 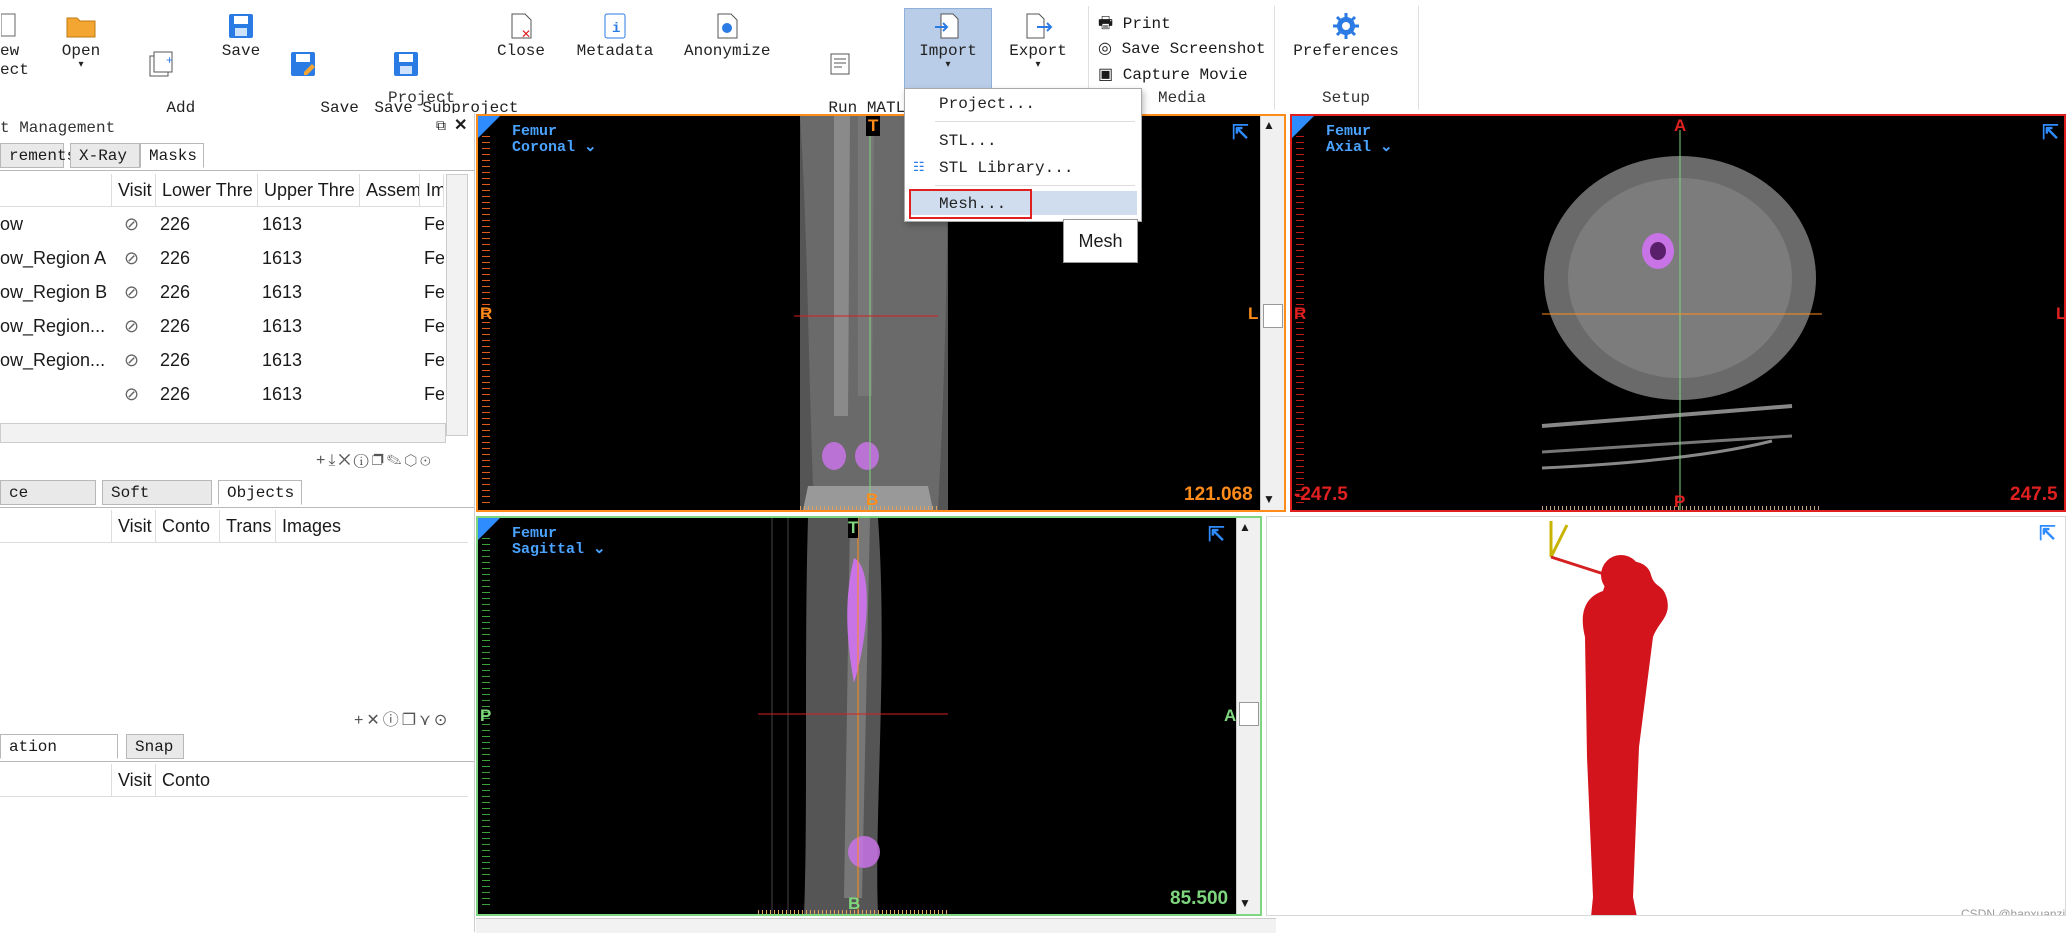 What do you see at coordinates (333, 460) in the screenshot?
I see `download-icon: ⤓` at bounding box center [333, 460].